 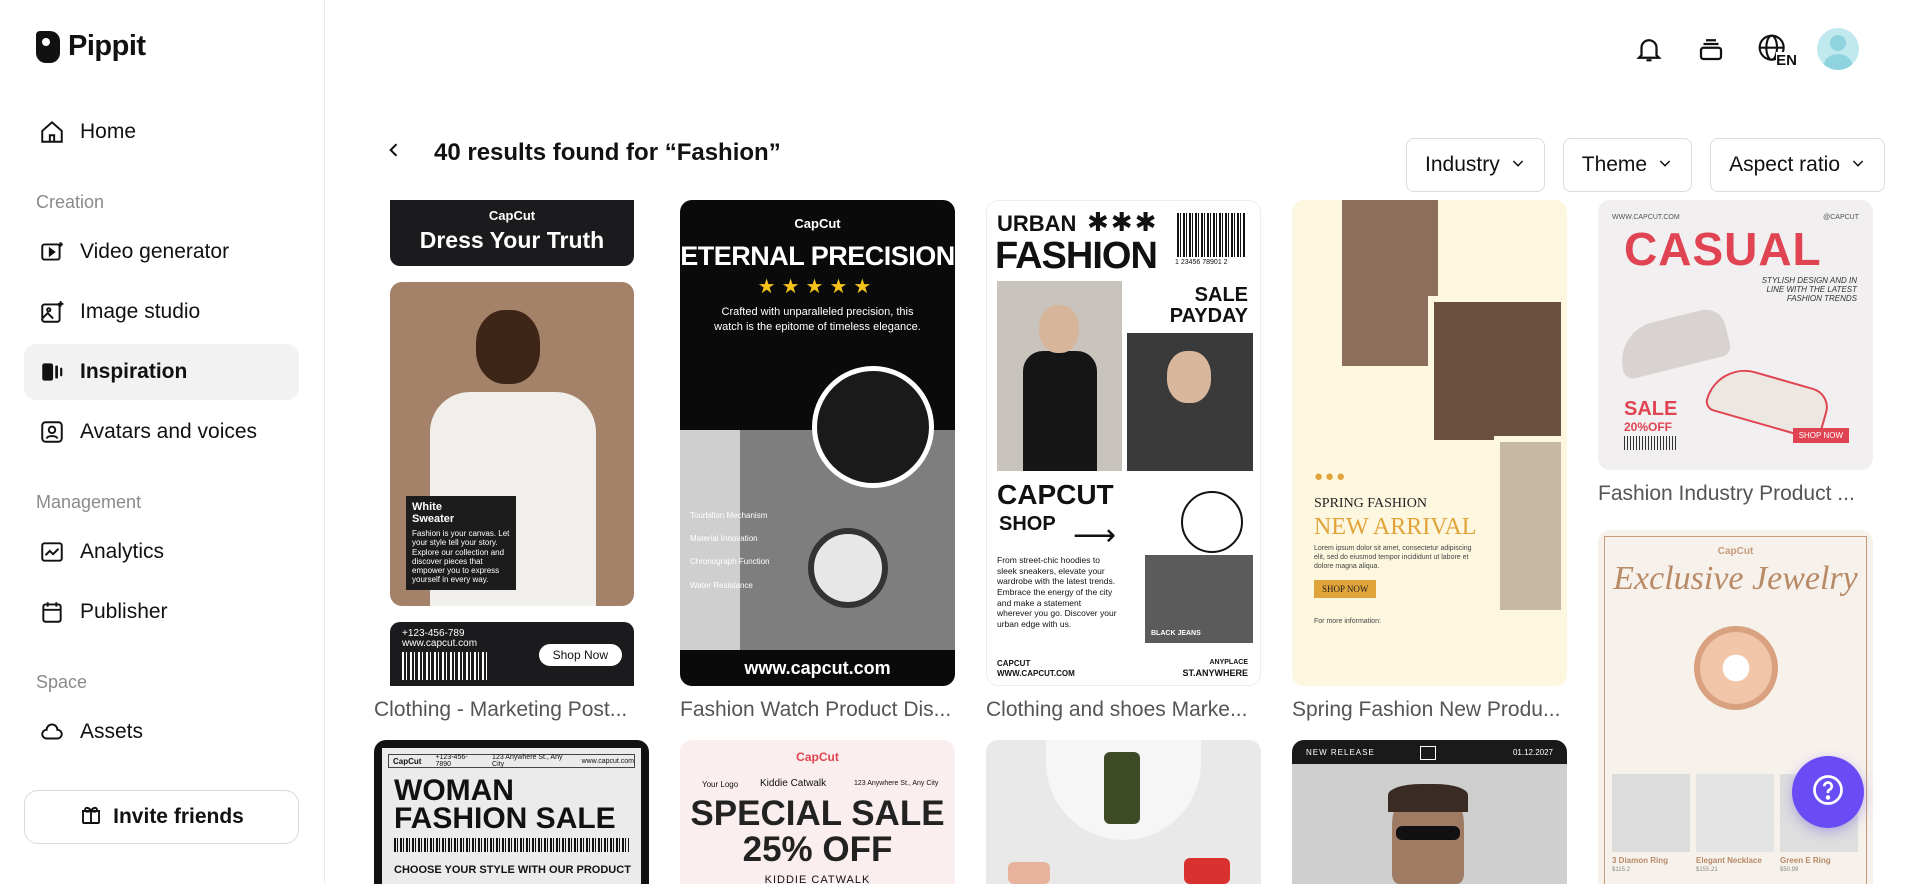 I want to click on sidebar-item-publisher: Publisher, so click(x=161, y=612).